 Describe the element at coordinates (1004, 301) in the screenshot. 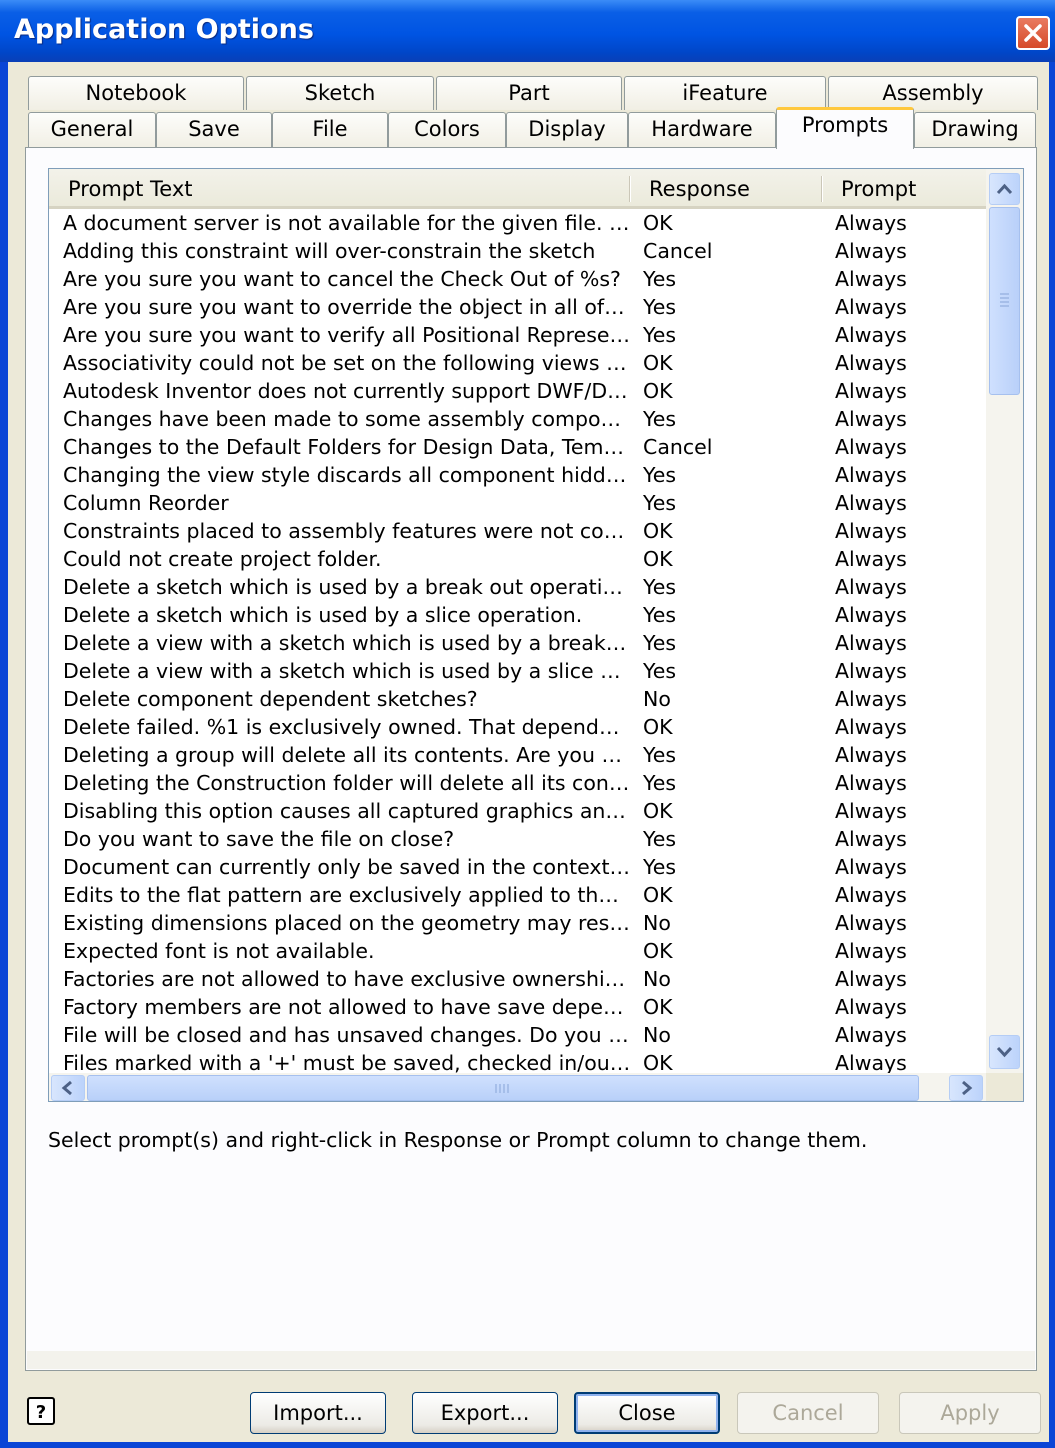

I see `vertical-scroll-thumb` at that location.